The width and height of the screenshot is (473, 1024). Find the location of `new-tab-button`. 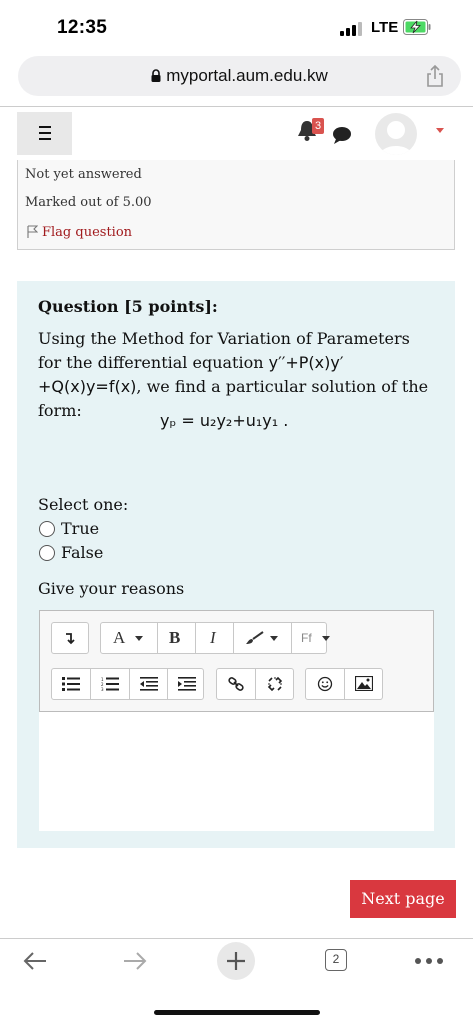

new-tab-button is located at coordinates (236, 961).